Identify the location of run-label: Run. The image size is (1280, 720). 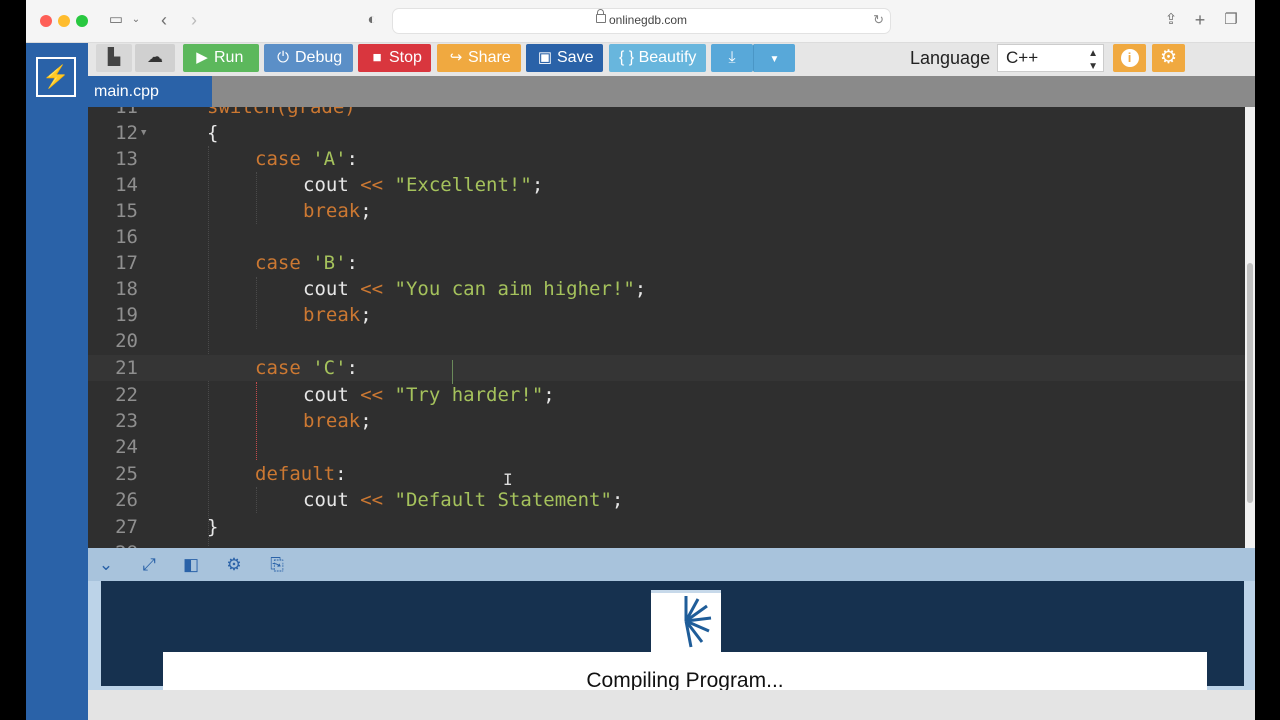
(229, 57).